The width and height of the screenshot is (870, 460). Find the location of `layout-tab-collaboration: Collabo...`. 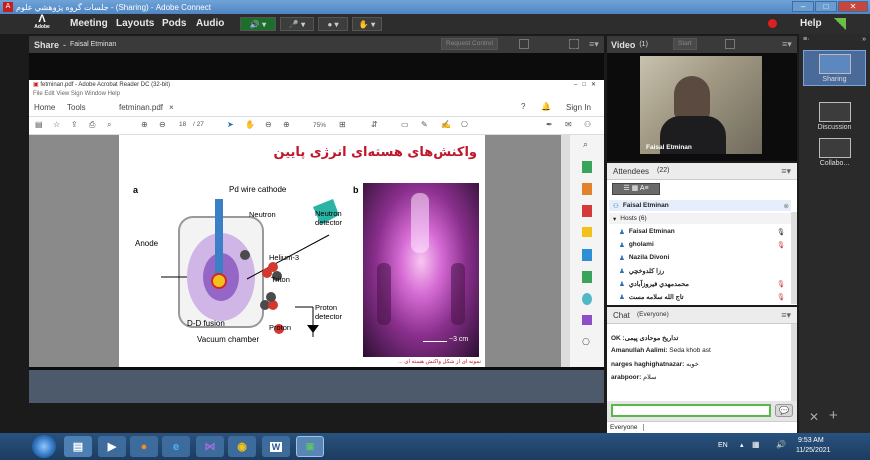

layout-tab-collaboration: Collabo... is located at coordinates (834, 155).